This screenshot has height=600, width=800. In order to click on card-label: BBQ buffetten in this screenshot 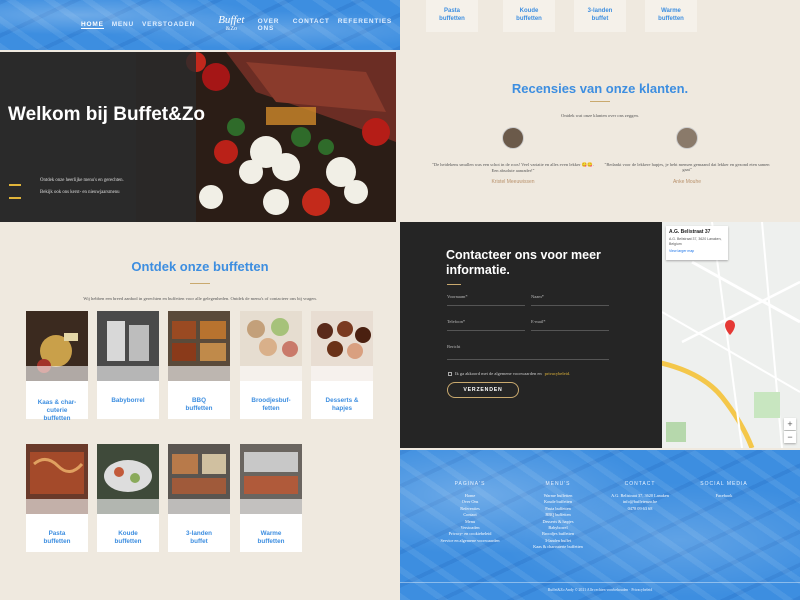, I will do `click(199, 404)`.